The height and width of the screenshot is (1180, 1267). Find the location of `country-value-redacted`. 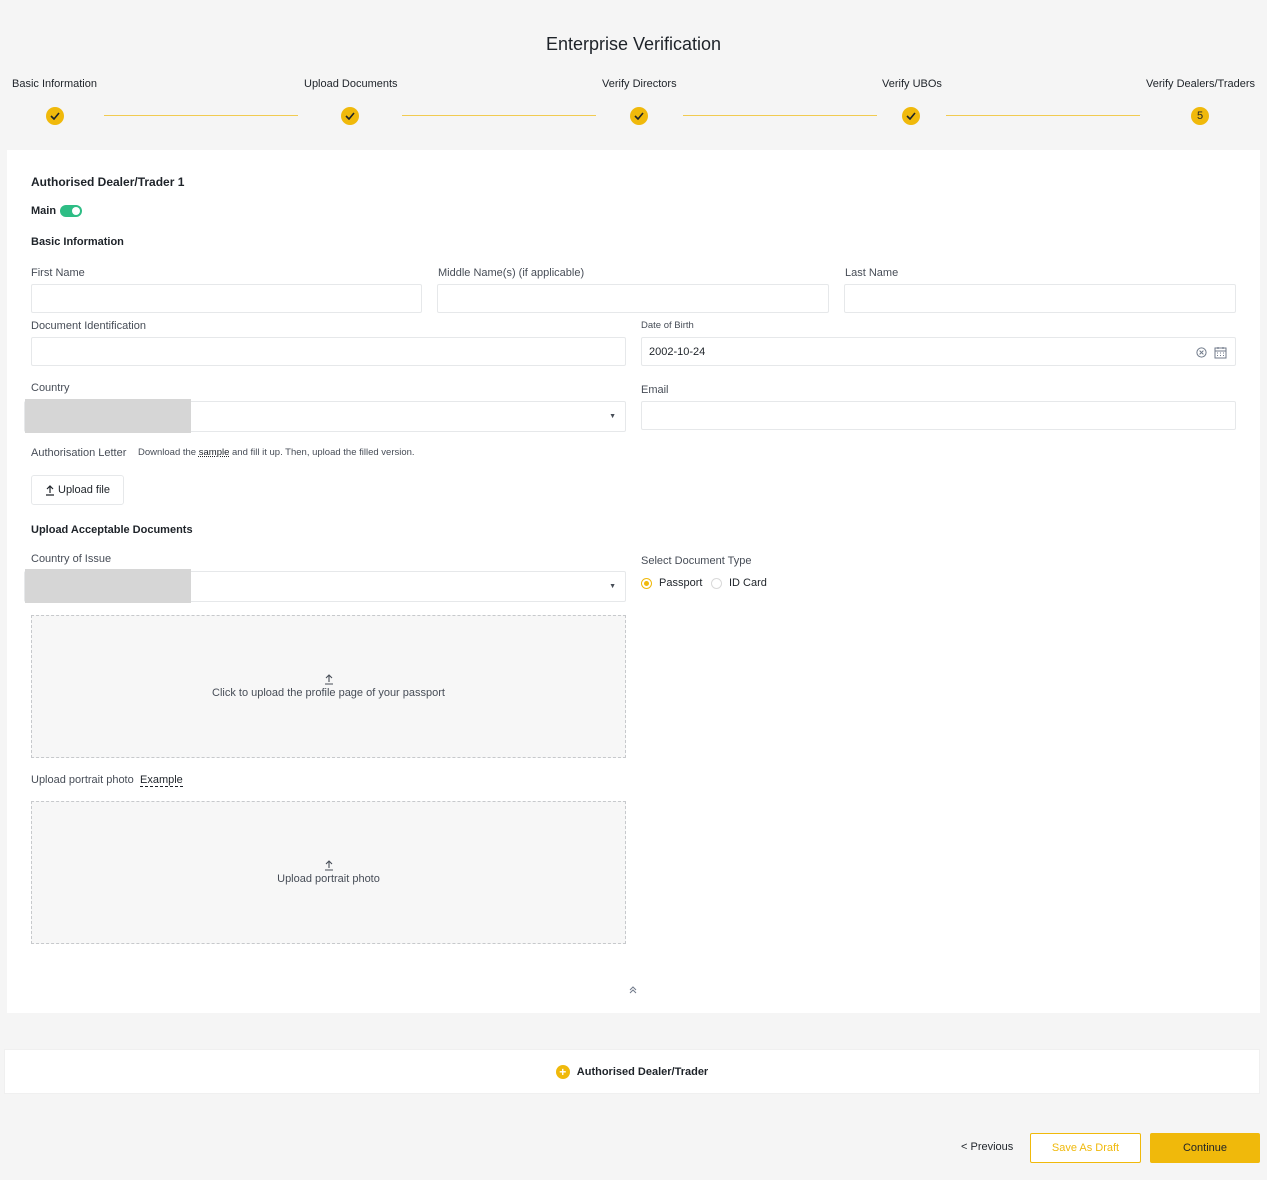

country-value-redacted is located at coordinates (108, 416).